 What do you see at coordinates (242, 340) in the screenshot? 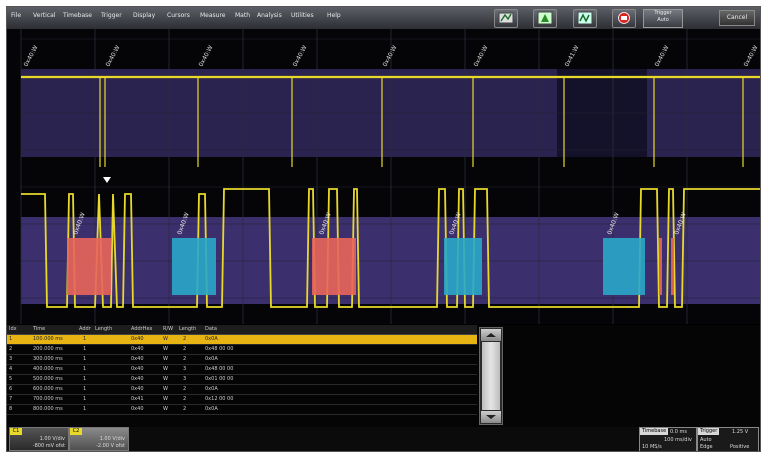
I see `table-row: 1 100.000 ms 1 0x40 W 2 0x0A` at bounding box center [242, 340].